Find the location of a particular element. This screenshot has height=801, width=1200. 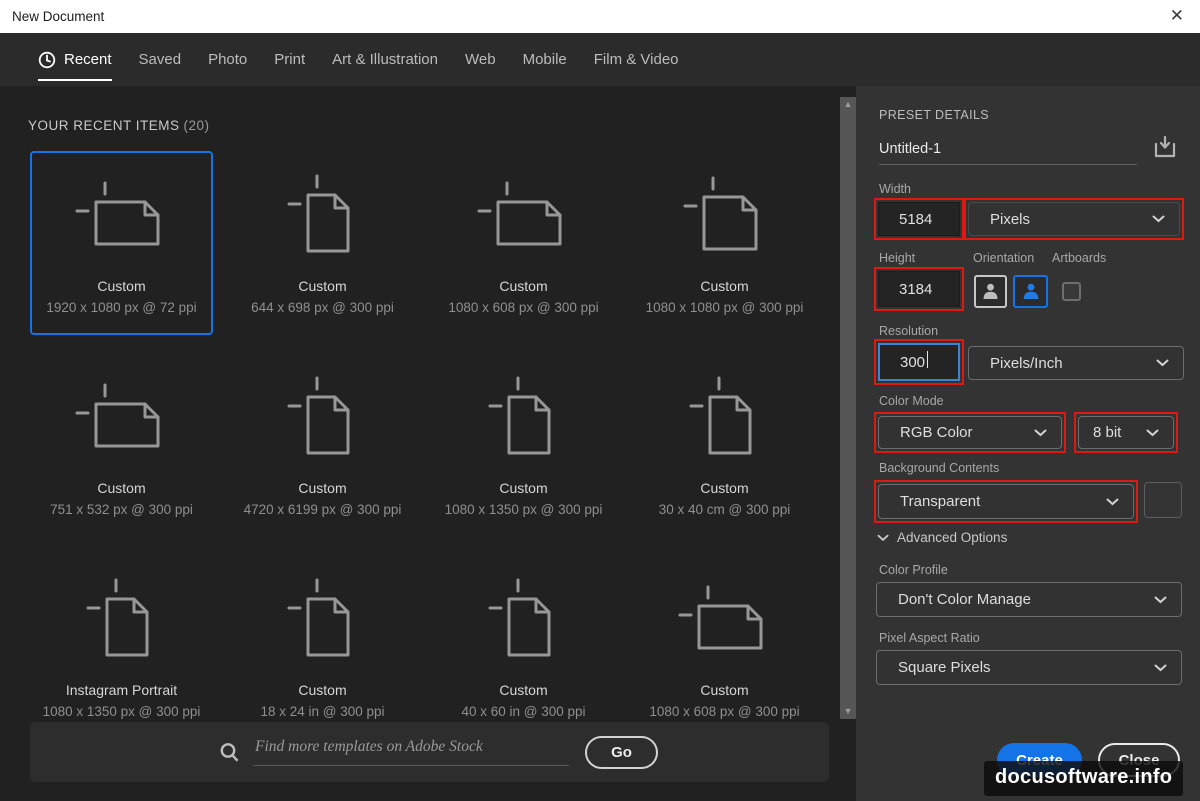

recent-item-card: Custom 18 x 24 in @ 300 ppi is located at coordinates (322, 647).